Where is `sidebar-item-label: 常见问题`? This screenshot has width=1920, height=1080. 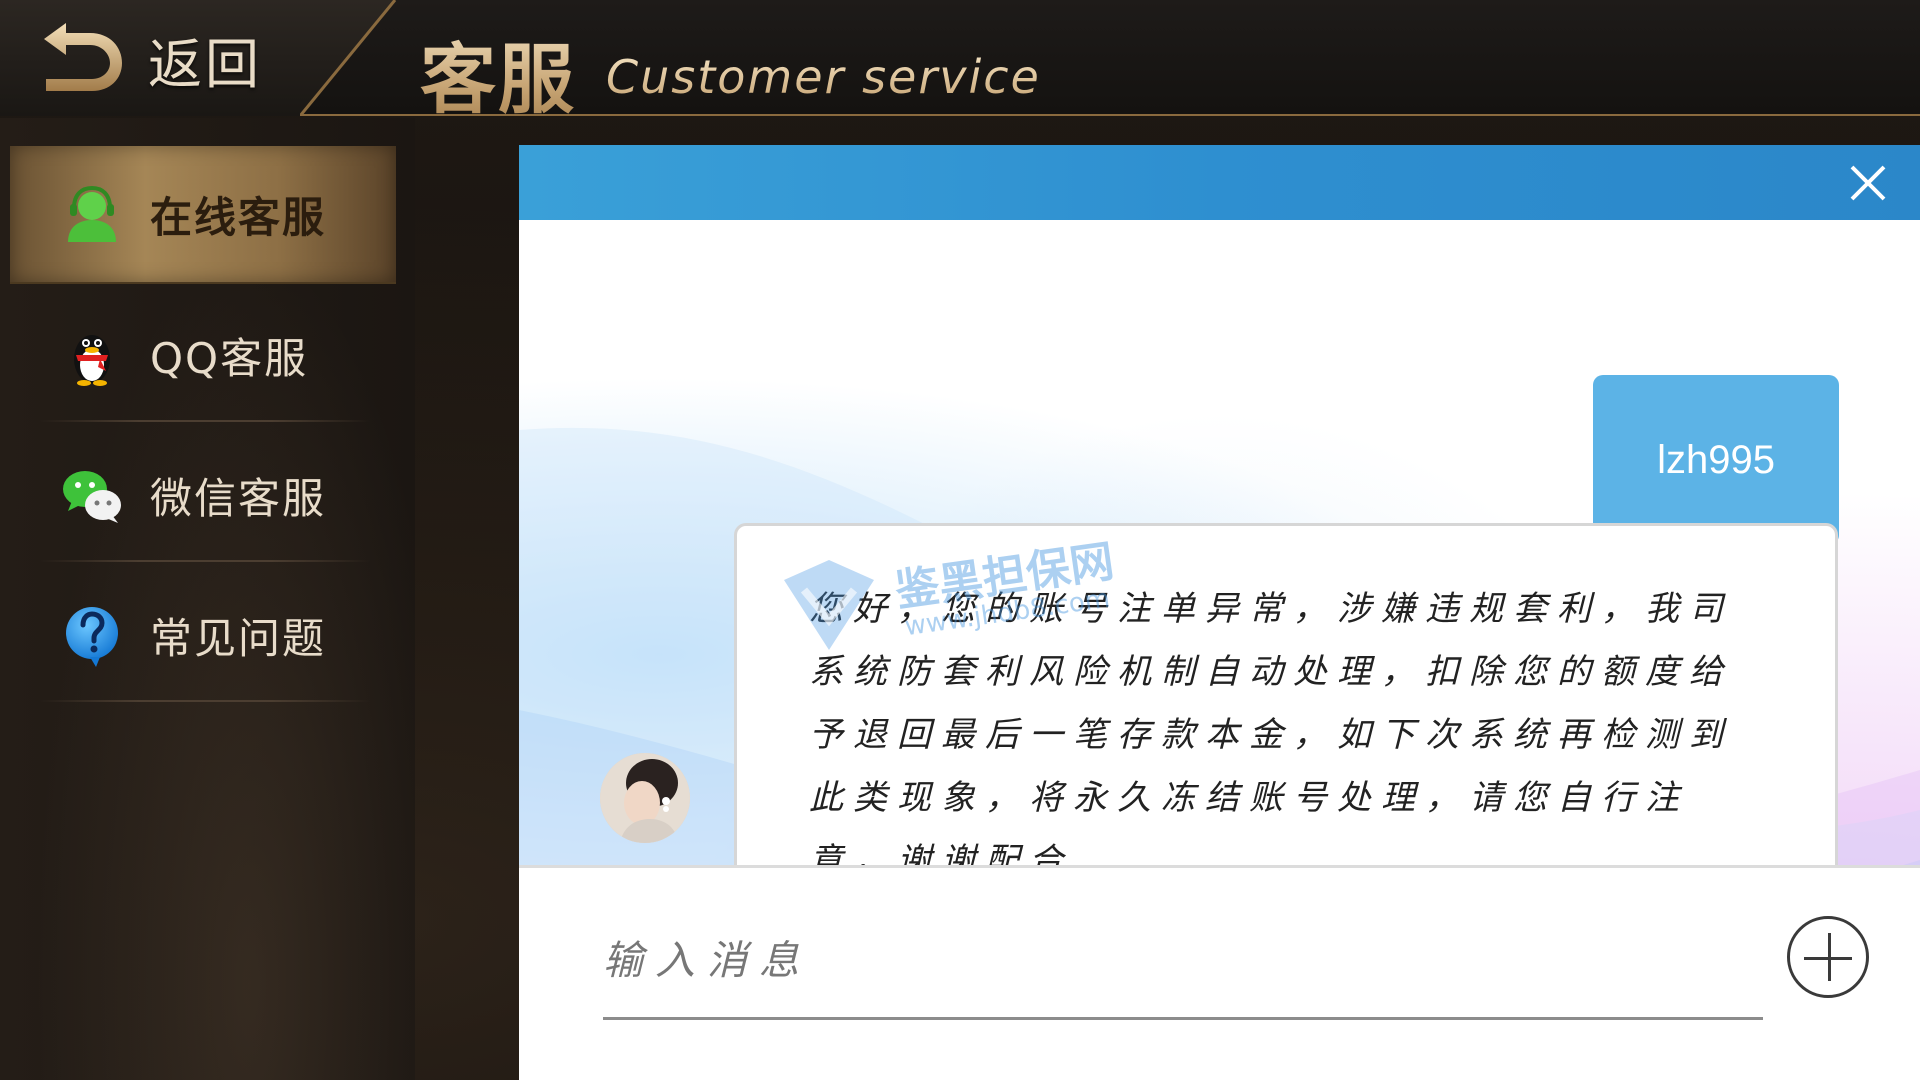 sidebar-item-label: 常见问题 is located at coordinates (238, 638).